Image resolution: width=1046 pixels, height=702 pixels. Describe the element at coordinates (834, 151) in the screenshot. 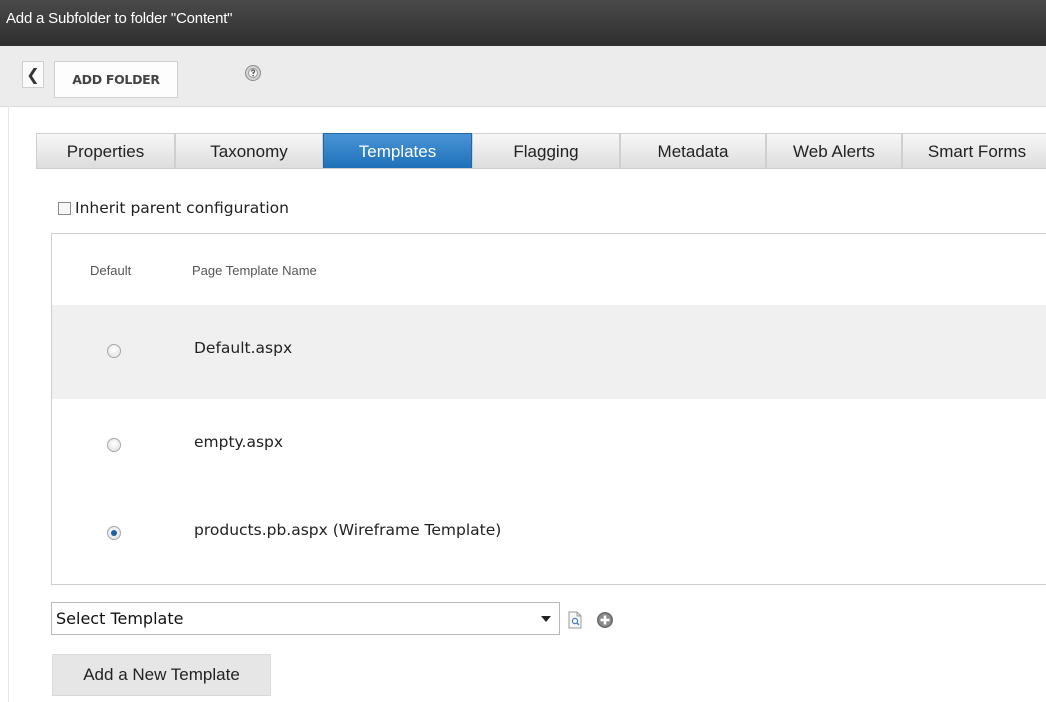

I see `tab-web-alerts: Web Alerts` at that location.